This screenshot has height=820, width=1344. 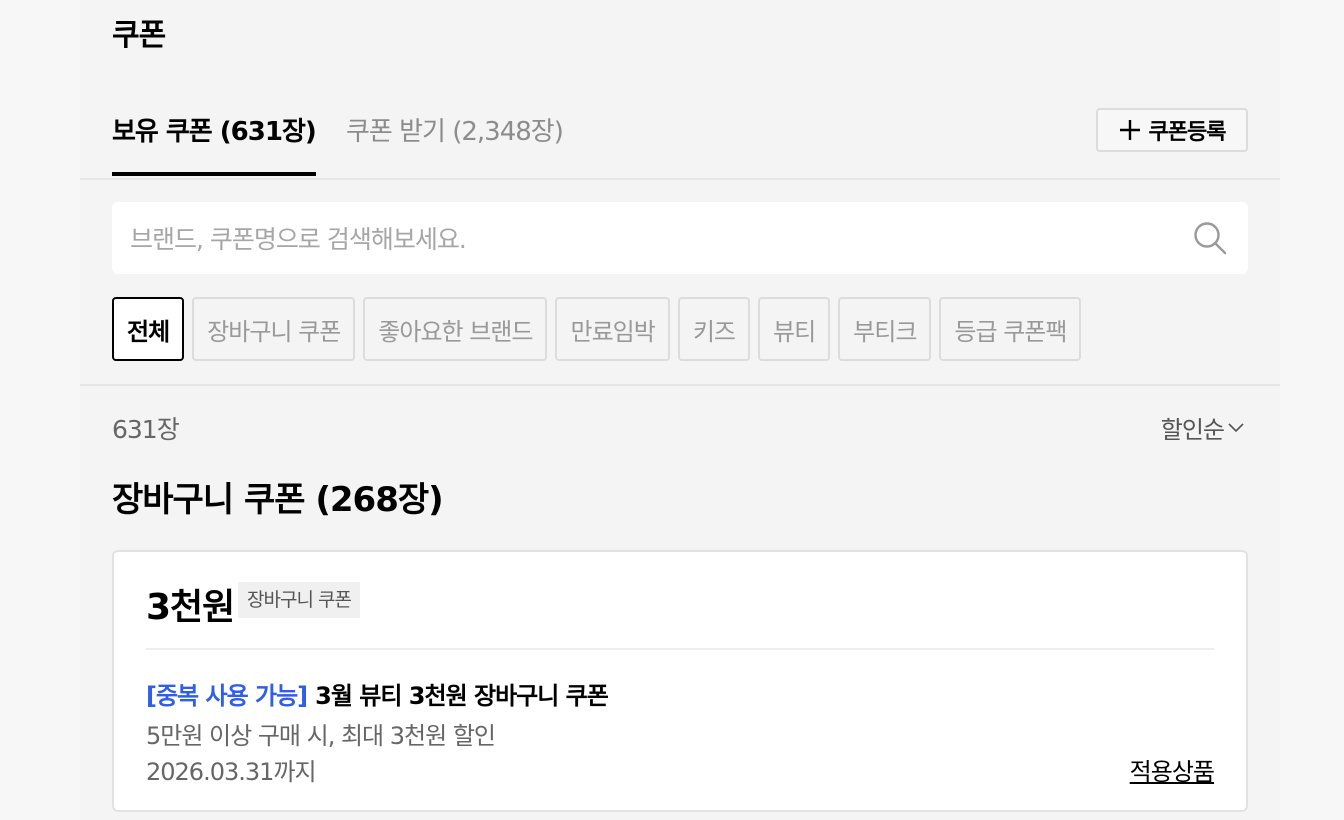 I want to click on coupon-count: 631장, so click(x=146, y=429).